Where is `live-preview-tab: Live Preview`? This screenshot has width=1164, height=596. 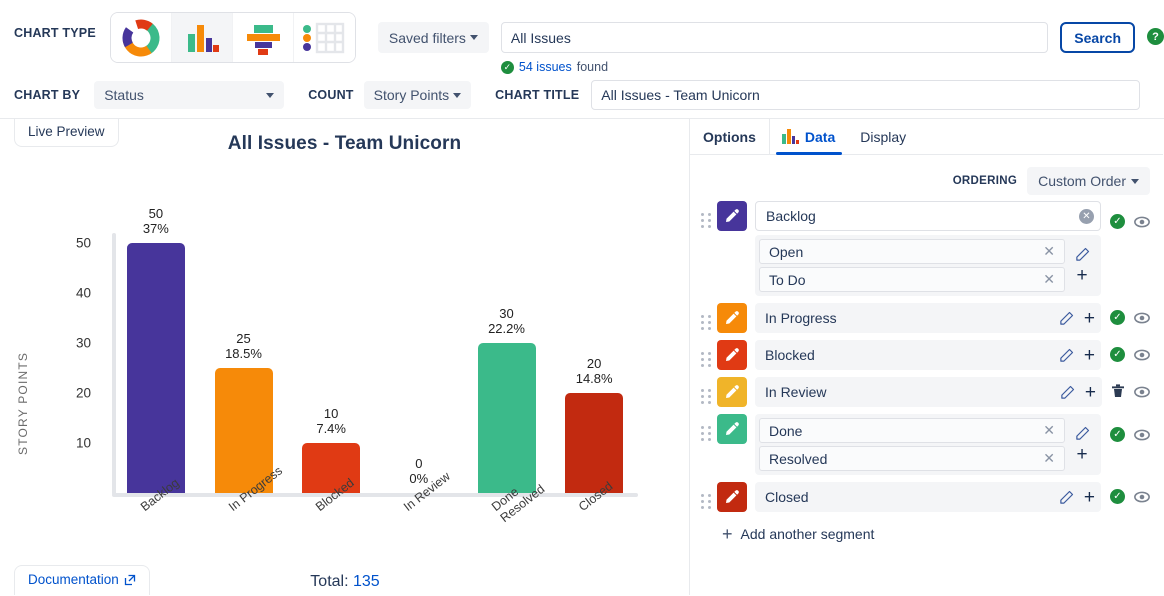 live-preview-tab: Live Preview is located at coordinates (66, 133).